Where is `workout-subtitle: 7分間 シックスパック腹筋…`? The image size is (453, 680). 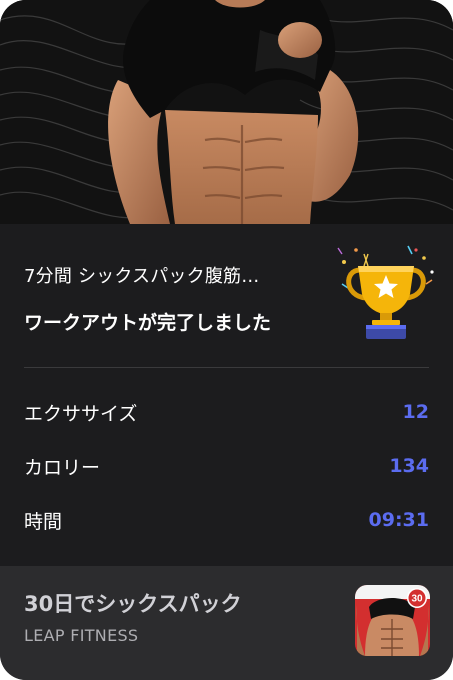 workout-subtitle: 7分間 シックスパック腹筋… is located at coordinates (142, 276).